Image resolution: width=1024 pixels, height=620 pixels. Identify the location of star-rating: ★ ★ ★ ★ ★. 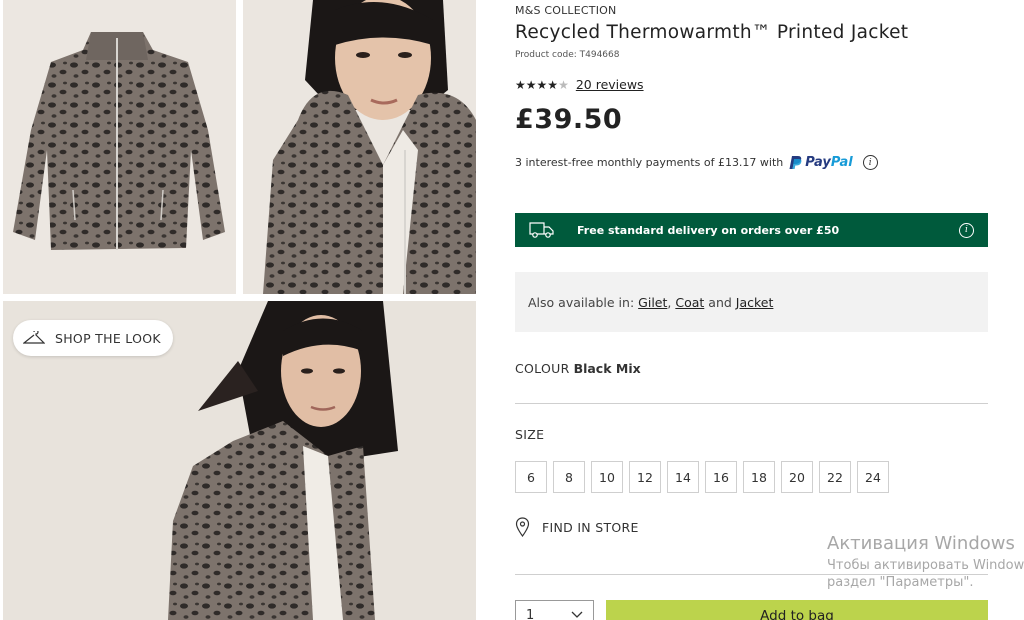
(542, 84).